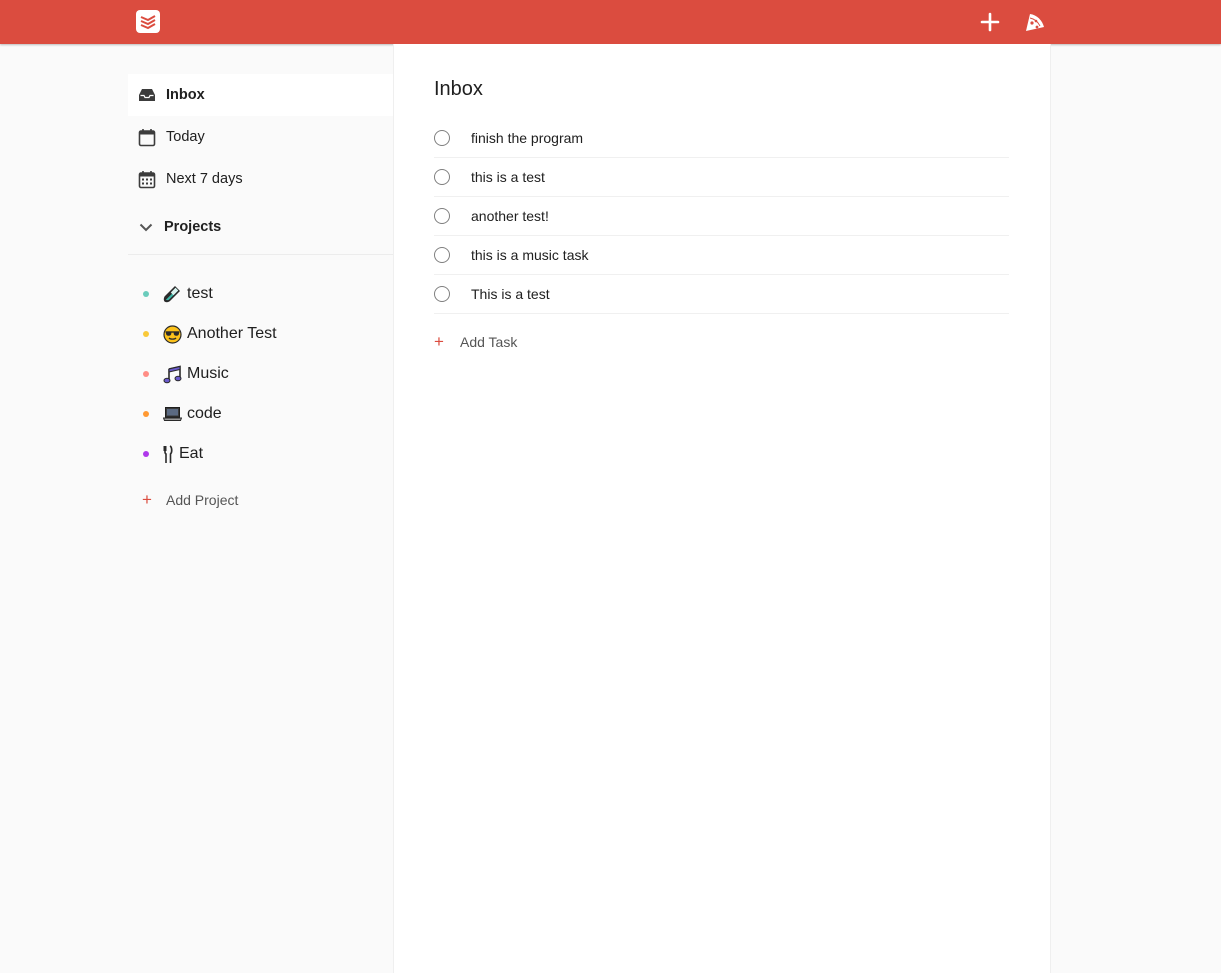 This screenshot has width=1221, height=973. Describe the element at coordinates (148, 21) in the screenshot. I see `todoist-logo-icon` at that location.